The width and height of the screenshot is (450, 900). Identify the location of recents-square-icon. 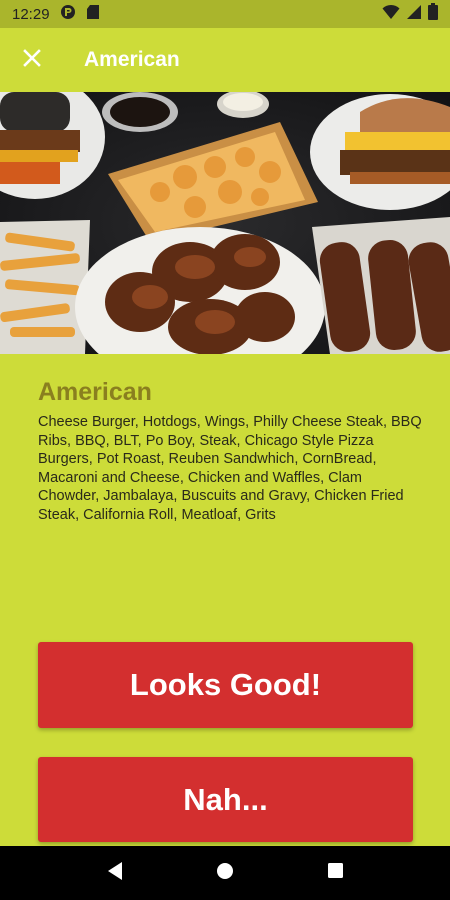
(335, 873).